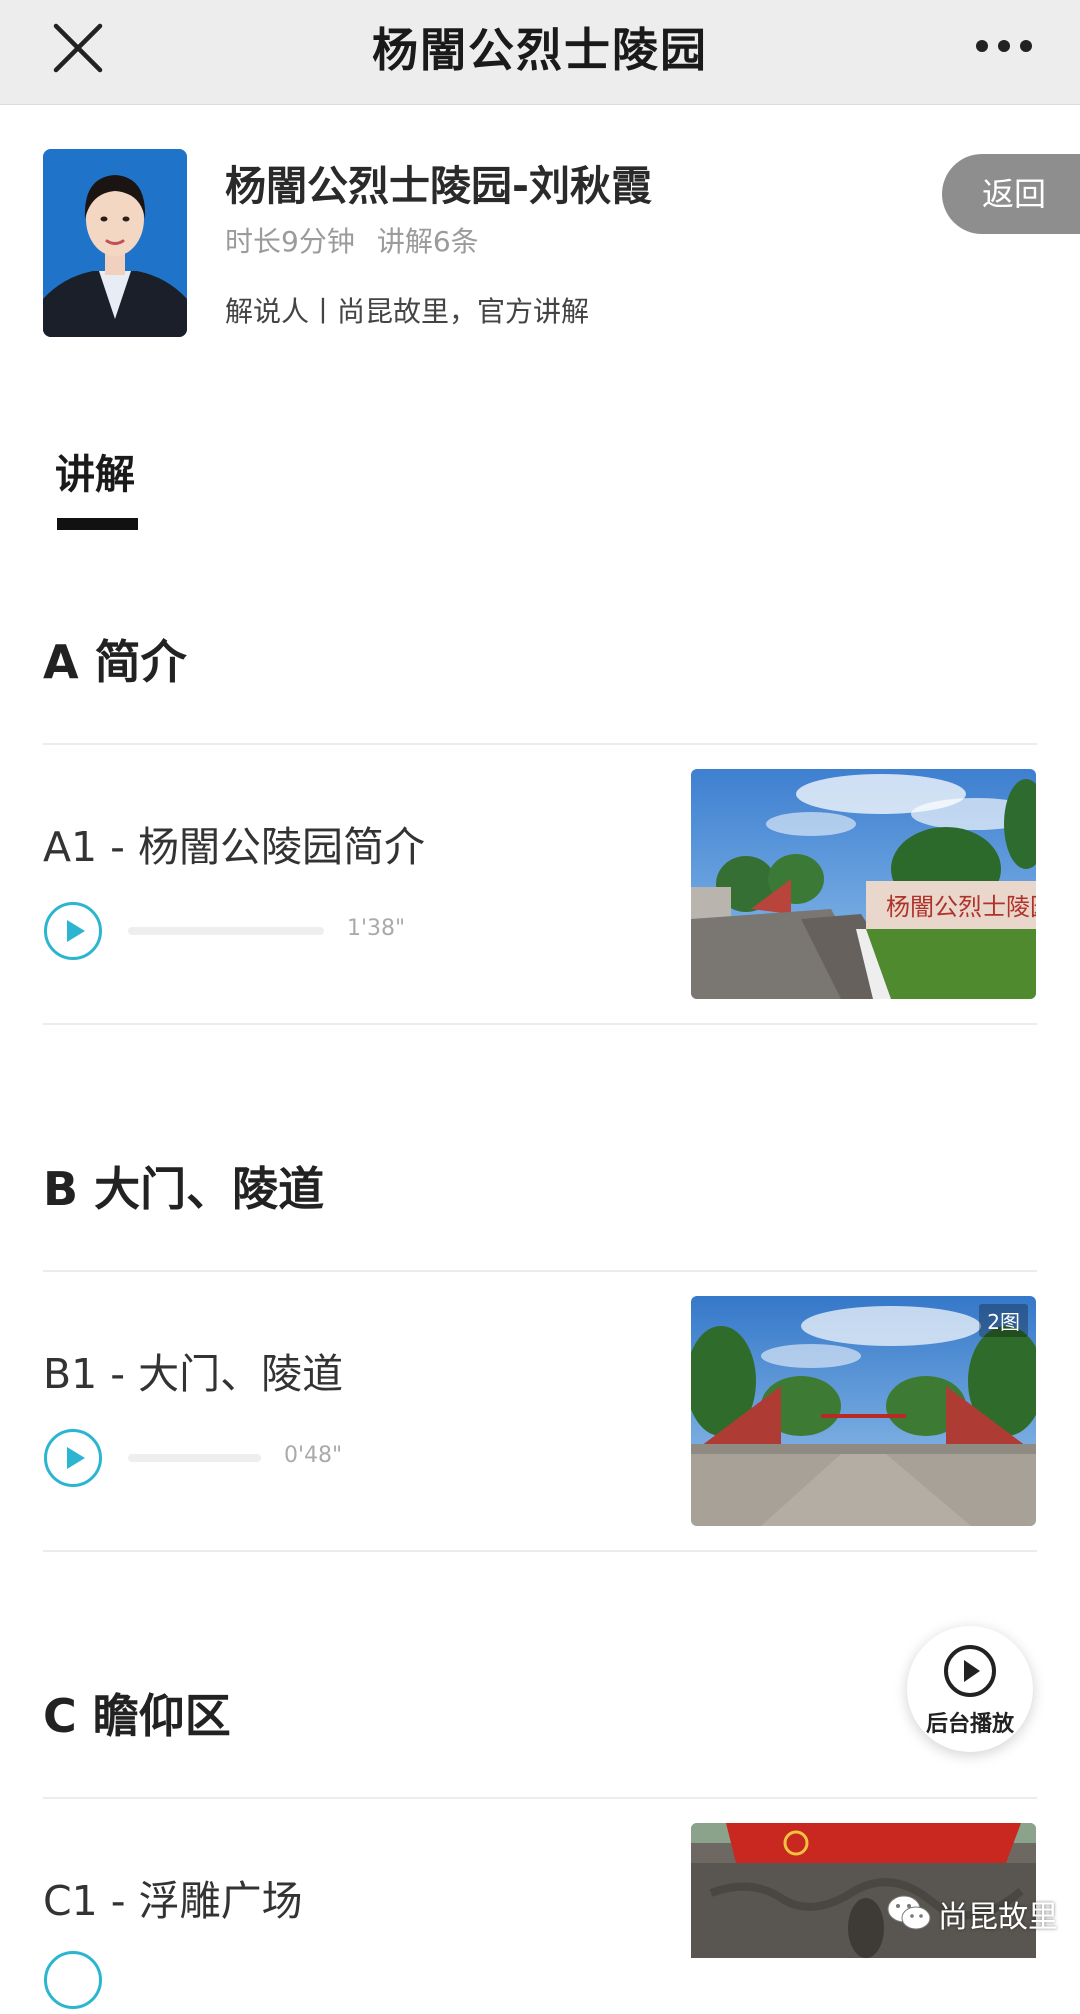 The width and height of the screenshot is (1080, 2014). What do you see at coordinates (376, 928) in the screenshot?
I see `duration-label: 1'38"` at bounding box center [376, 928].